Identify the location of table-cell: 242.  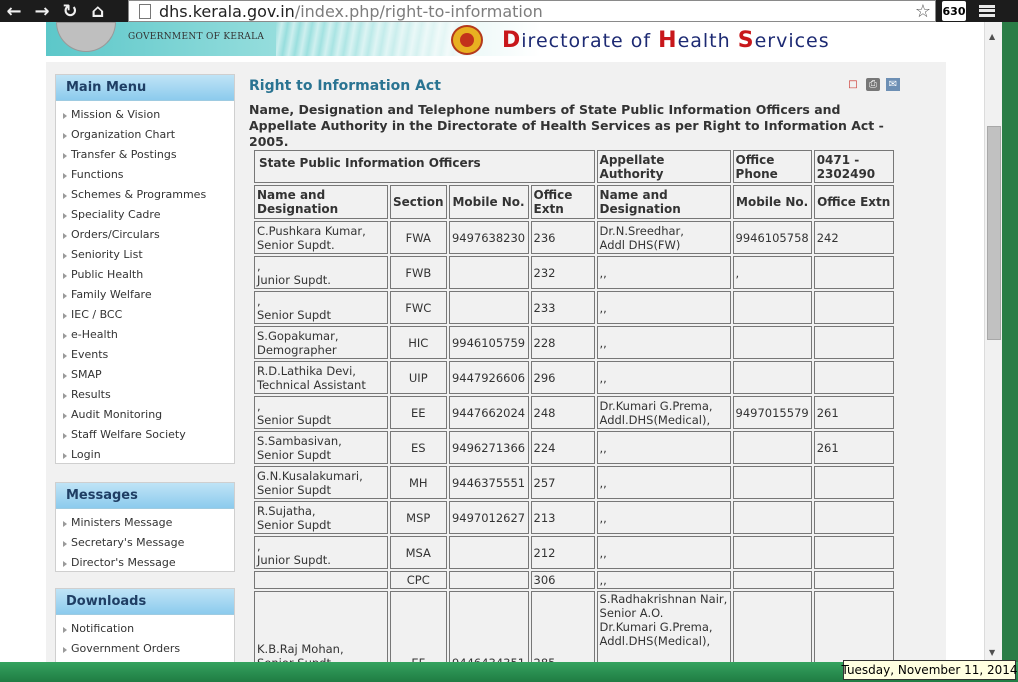
(853, 237).